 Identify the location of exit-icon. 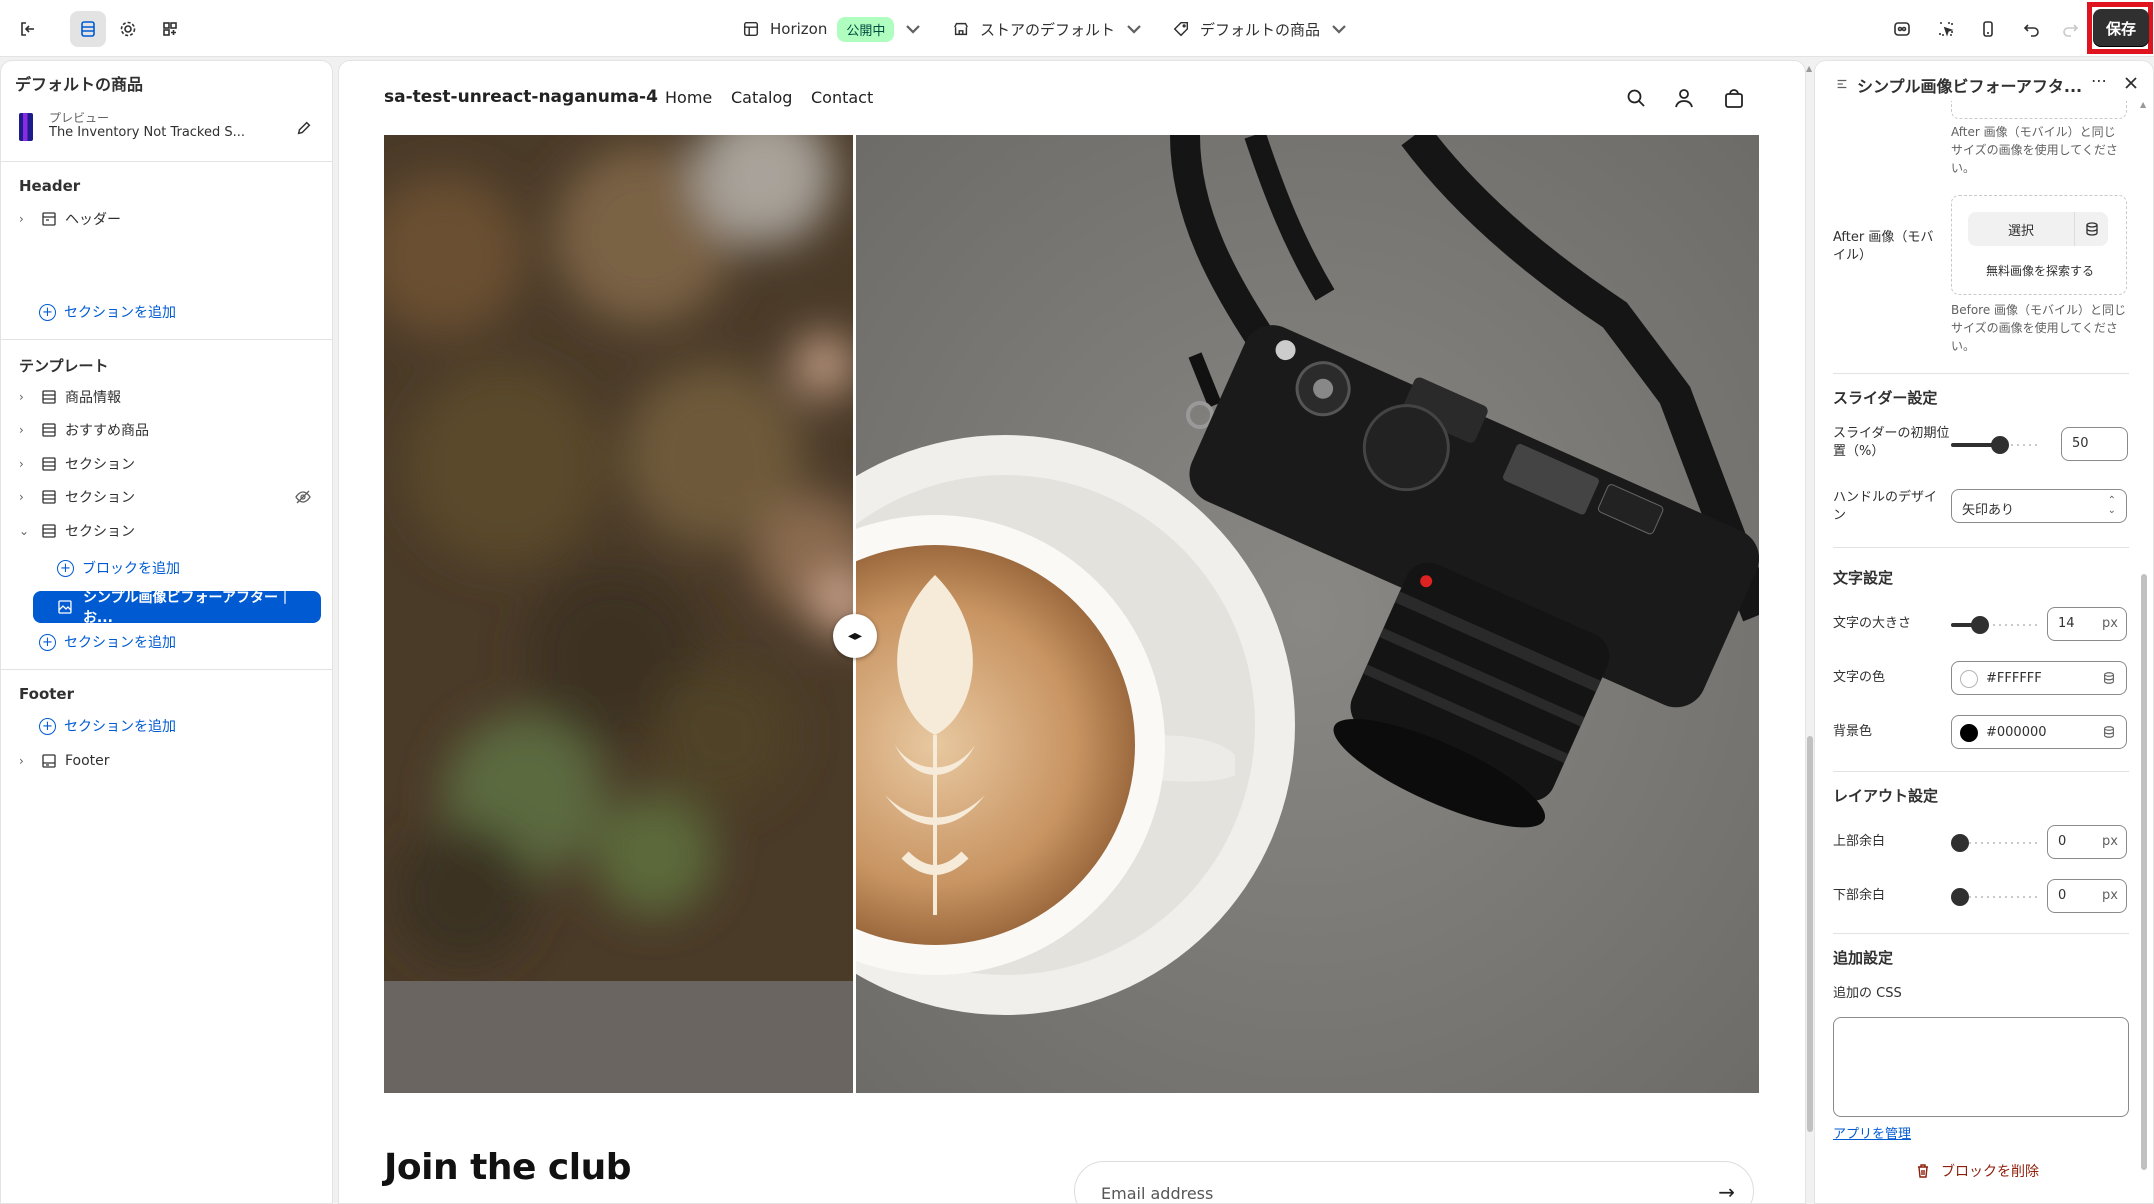
(28, 29).